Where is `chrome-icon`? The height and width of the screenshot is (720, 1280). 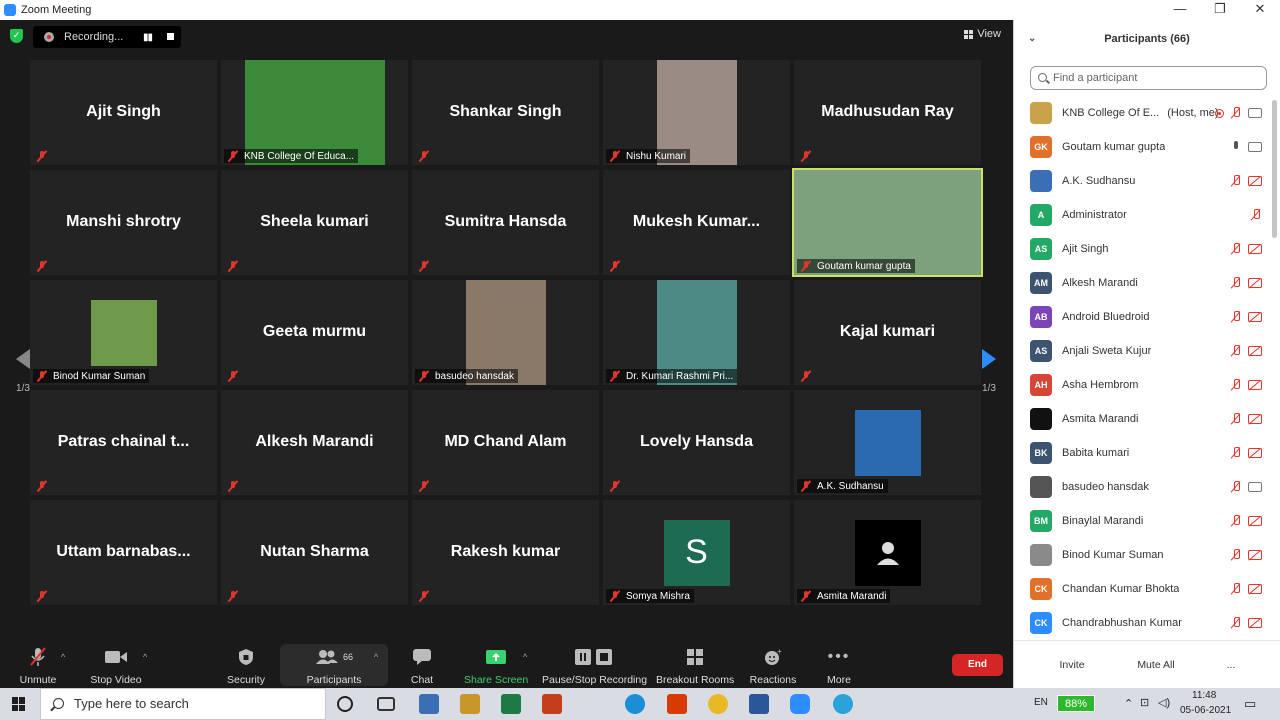
chrome-icon is located at coordinates (718, 704).